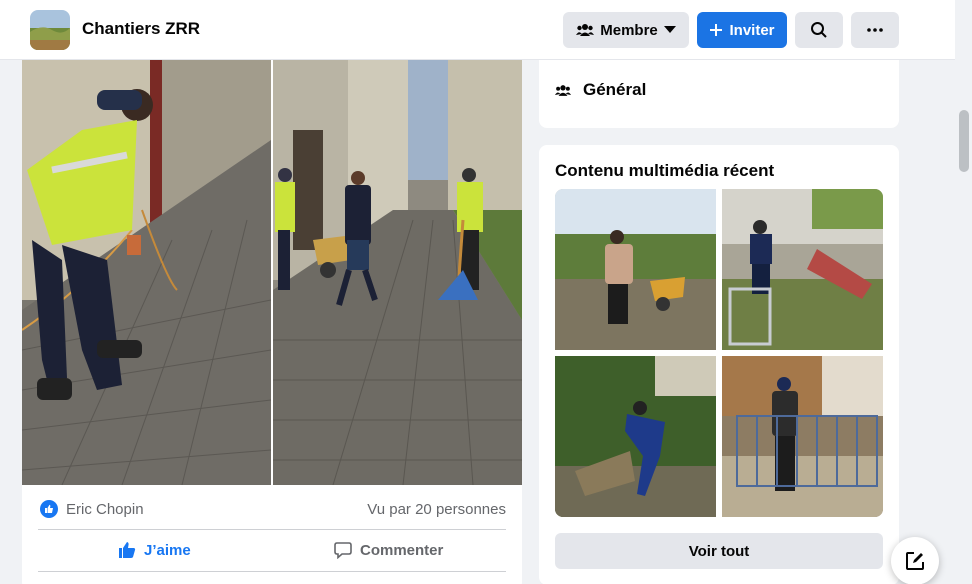  I want to click on comment-button-label: Commenter, so click(402, 550).